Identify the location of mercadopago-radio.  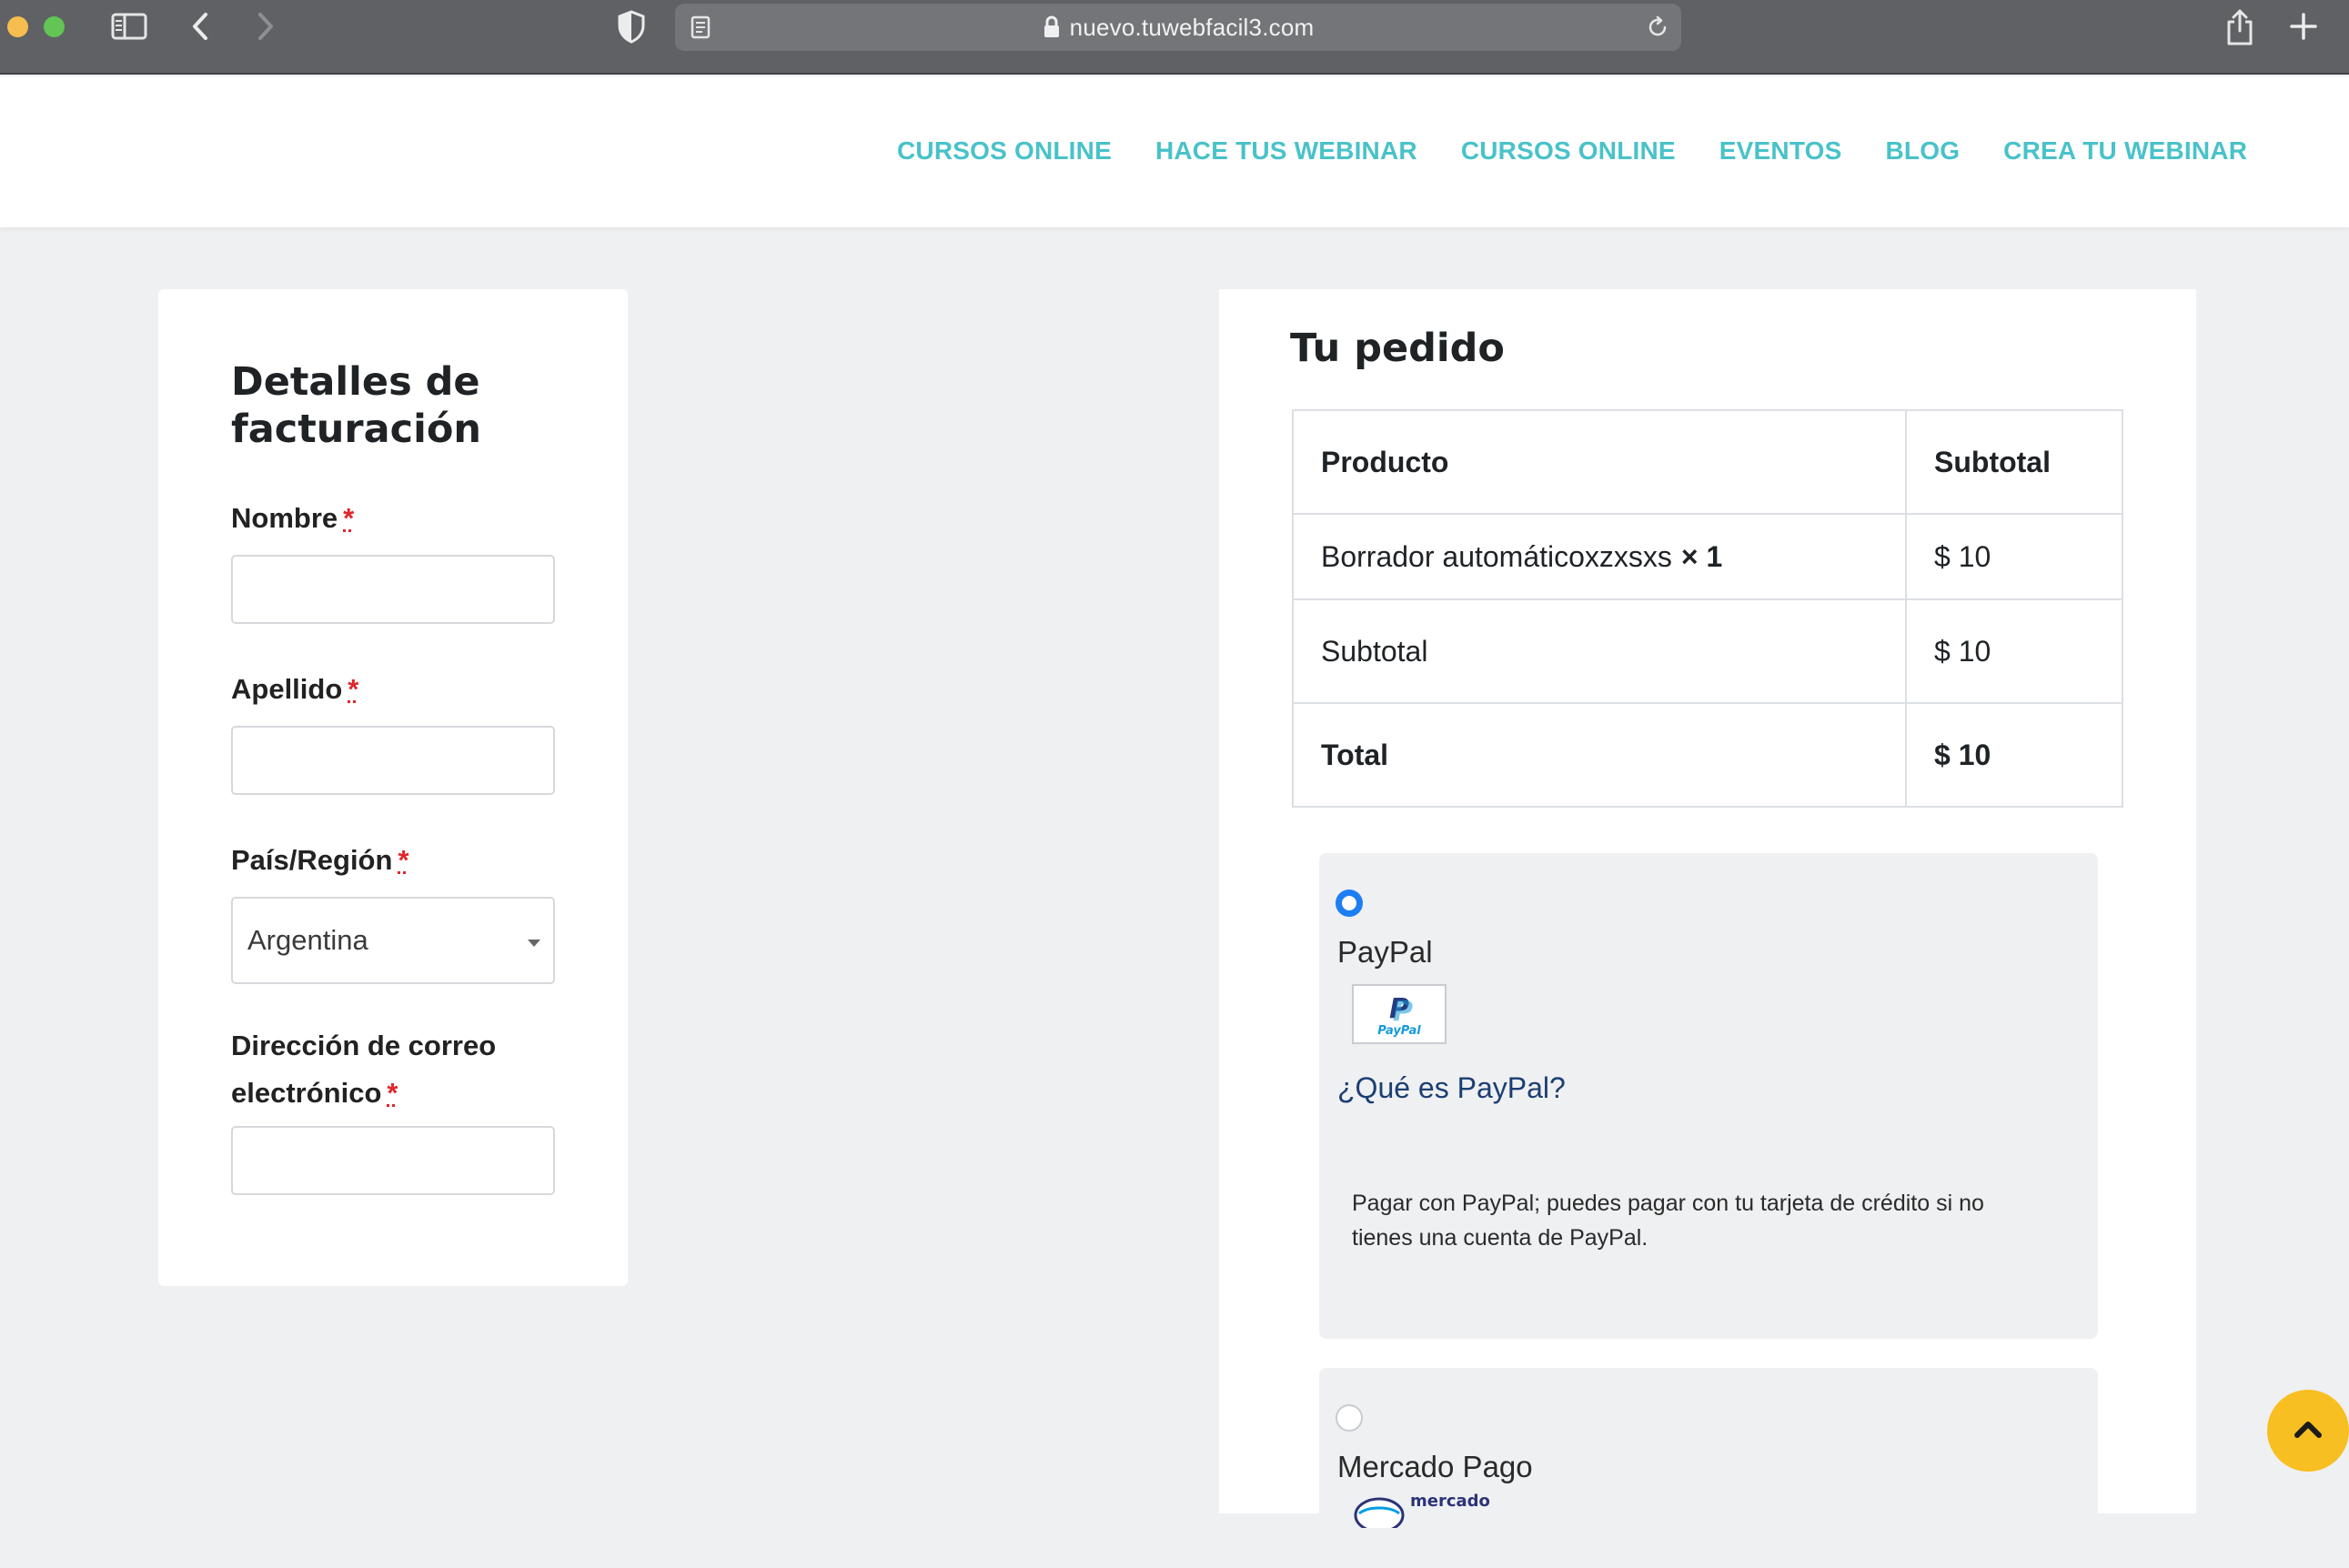
(1349, 1418).